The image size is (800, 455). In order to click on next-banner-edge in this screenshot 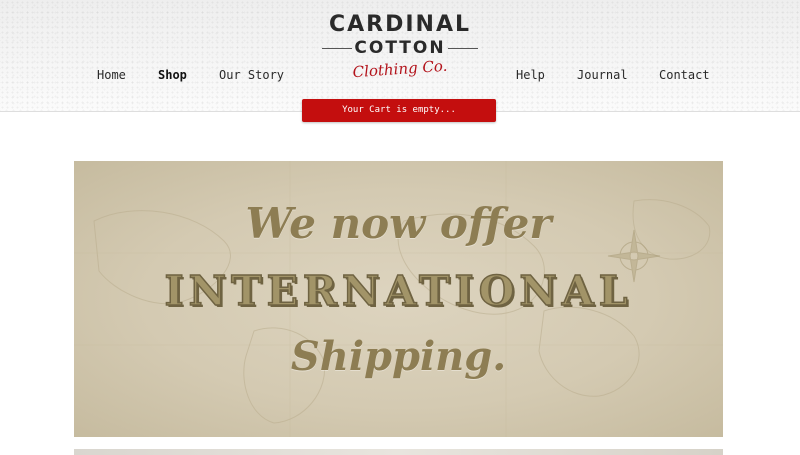, I will do `click(398, 452)`.